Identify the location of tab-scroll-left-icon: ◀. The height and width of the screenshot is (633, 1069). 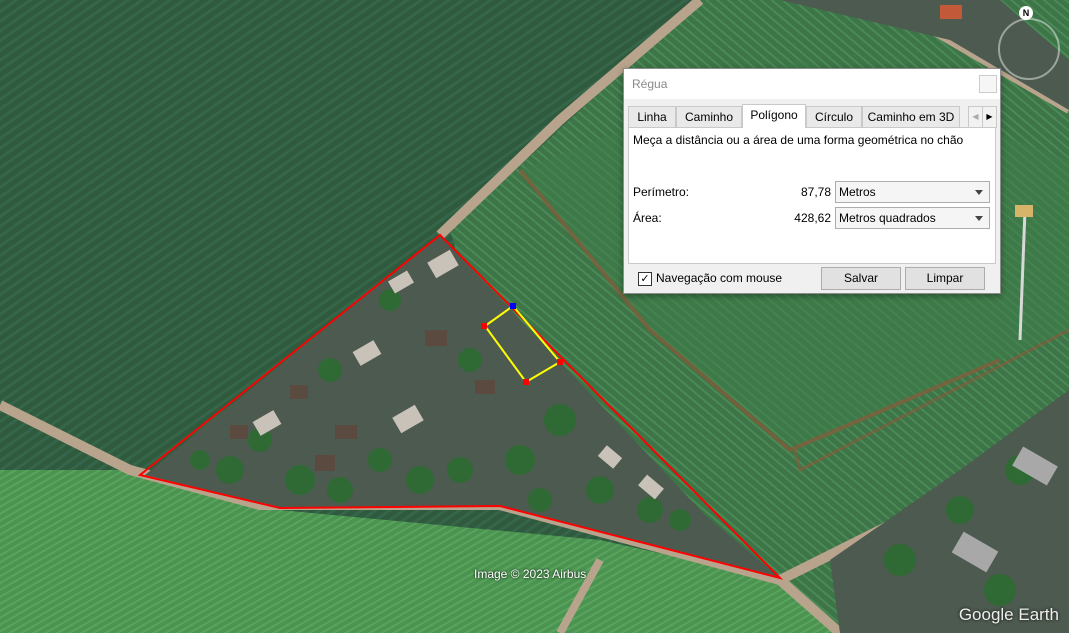
(975, 117).